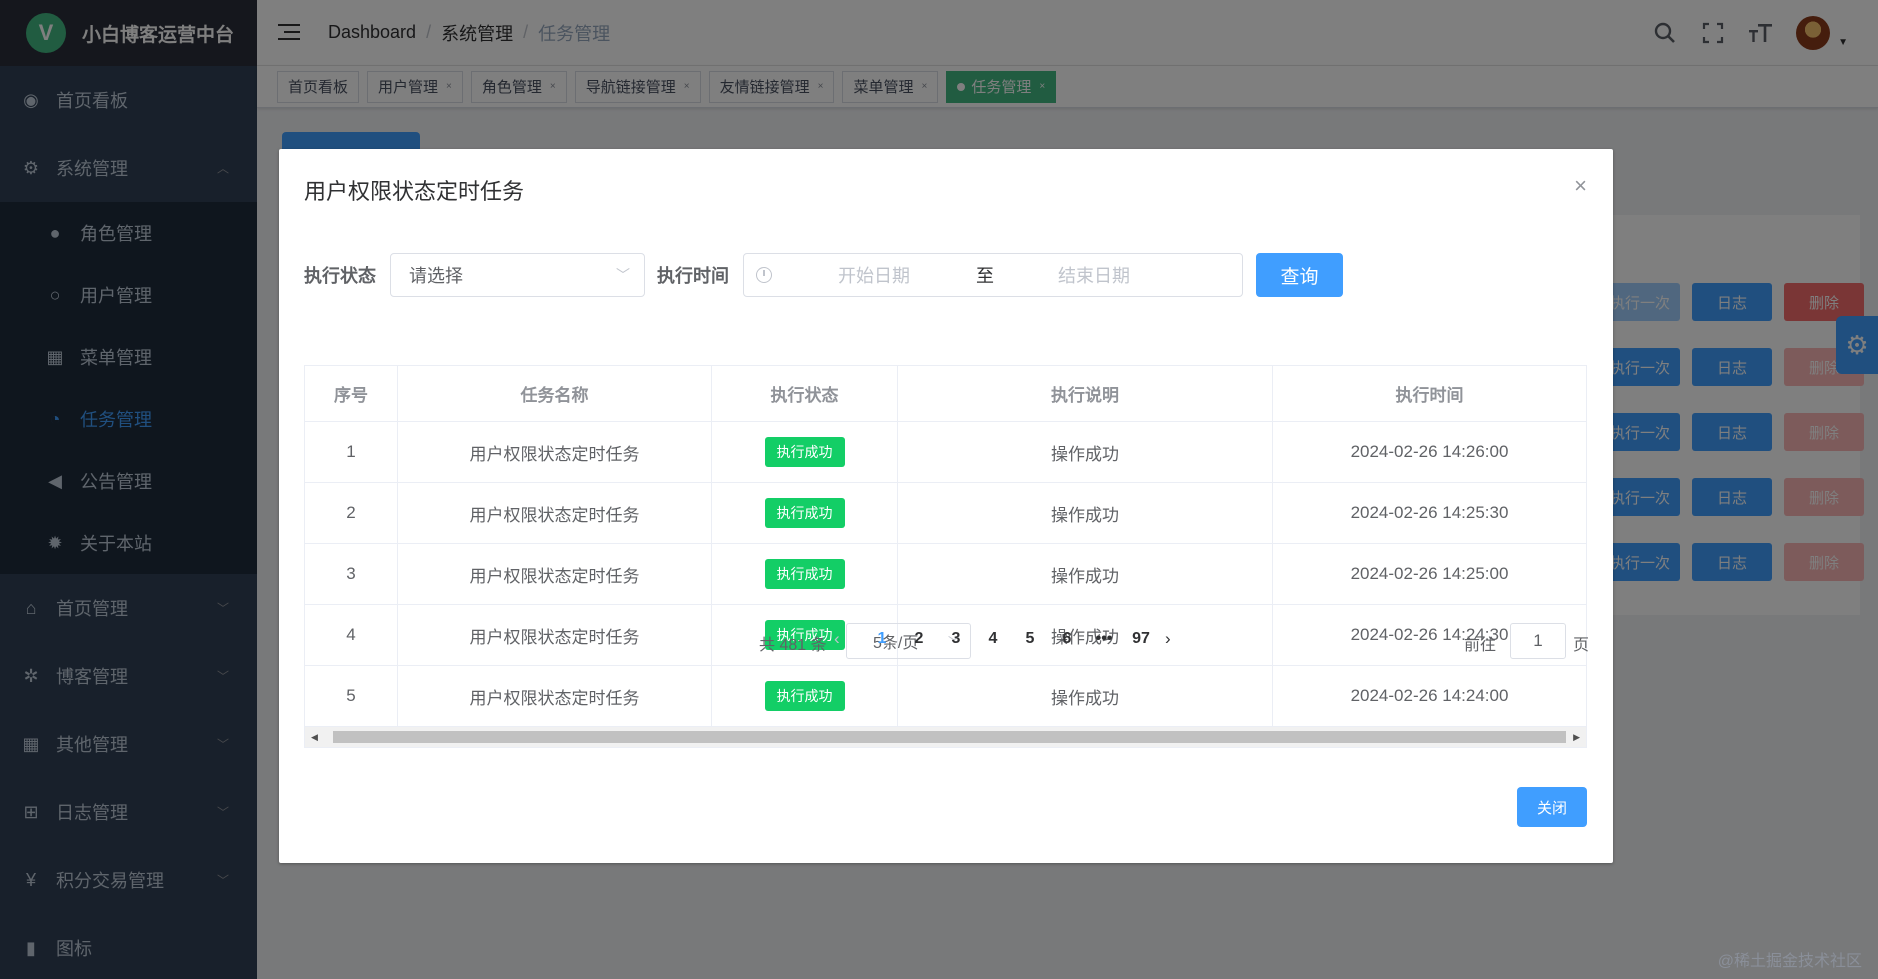  I want to click on close-button: 关闭, so click(1552, 807).